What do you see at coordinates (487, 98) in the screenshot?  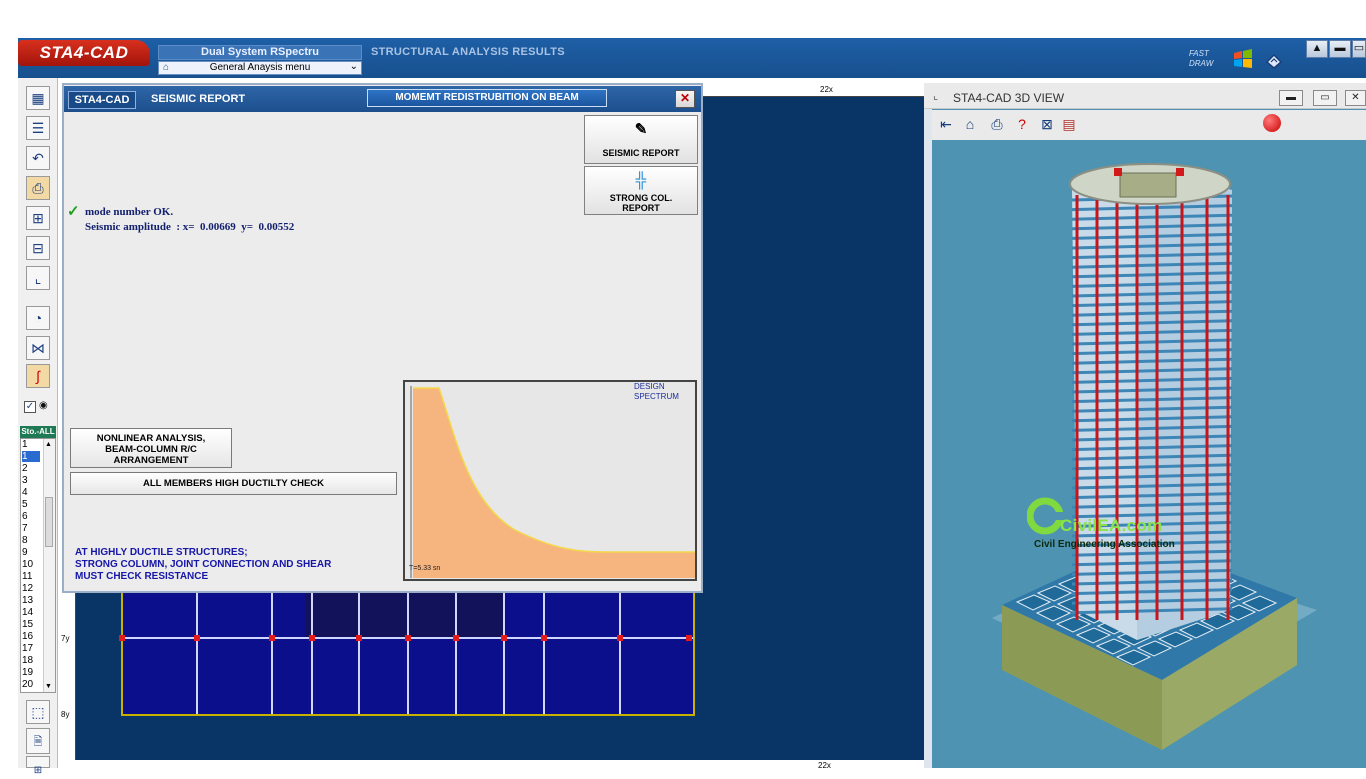 I see `moment-redistribution-button: MOMEMT REDISTRUBITION ON BEAM` at bounding box center [487, 98].